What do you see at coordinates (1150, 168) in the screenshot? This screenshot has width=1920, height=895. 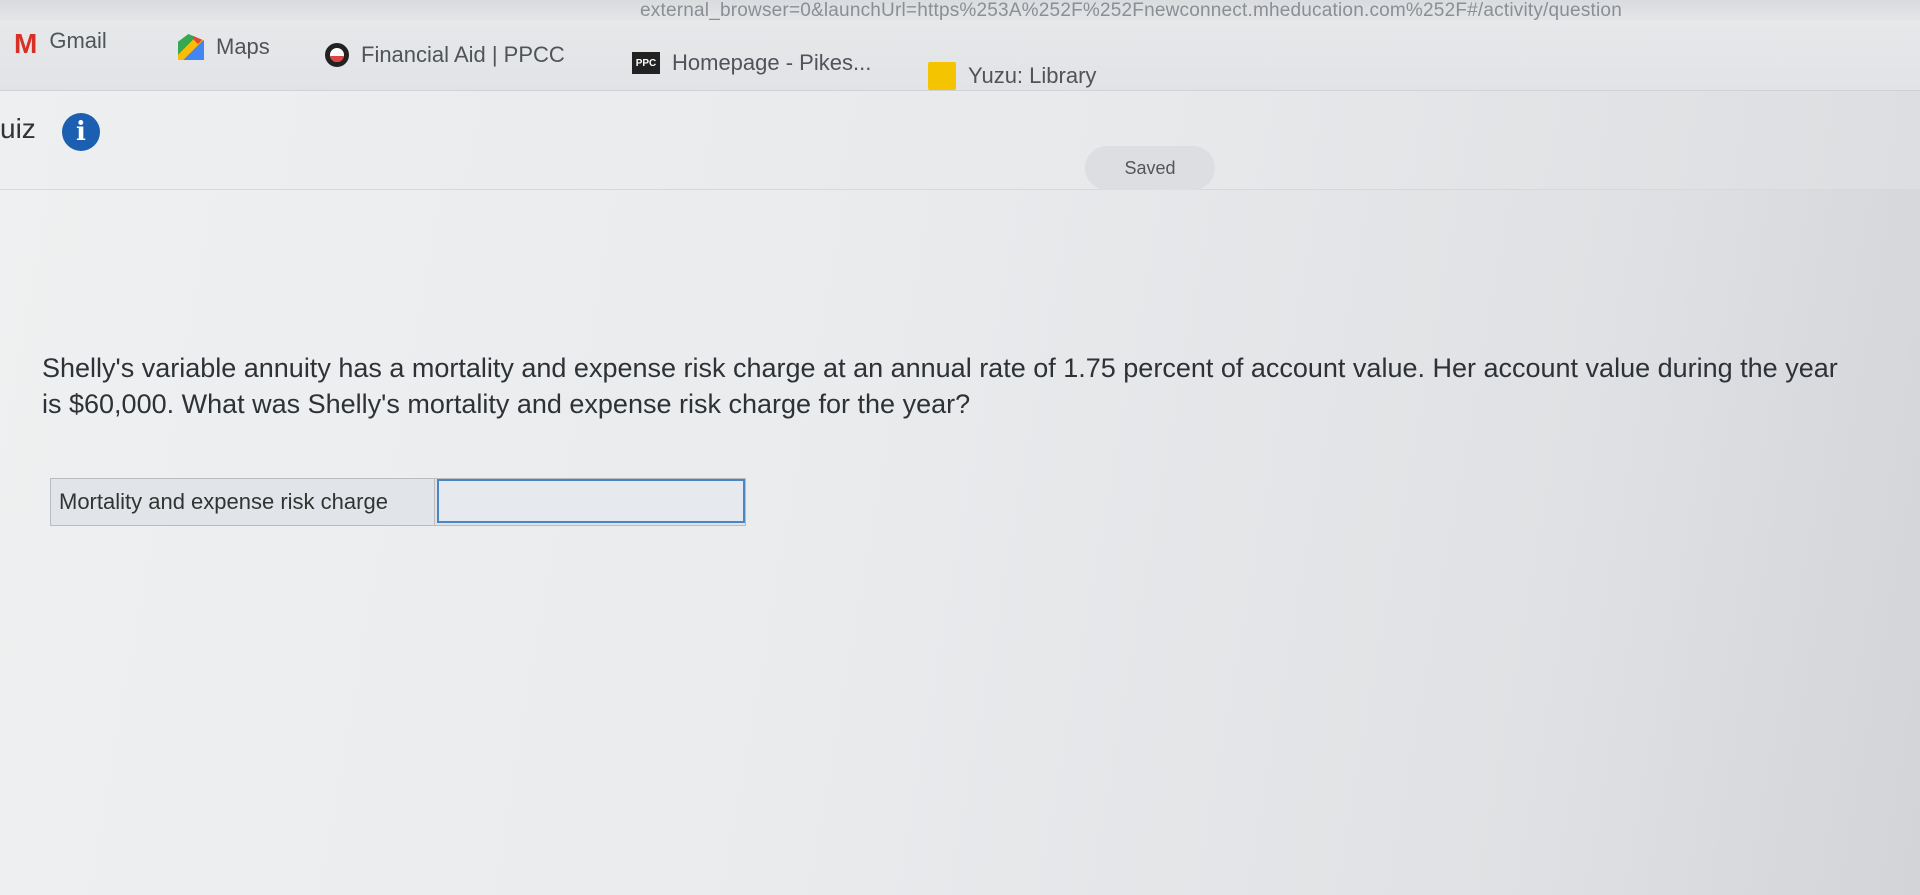 I see `saved-status-badge: Saved` at bounding box center [1150, 168].